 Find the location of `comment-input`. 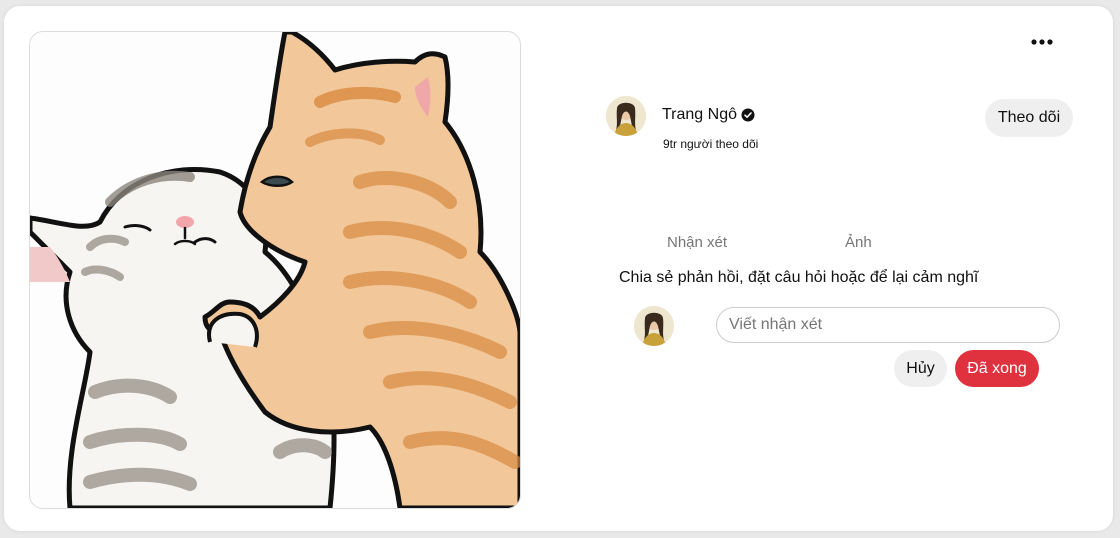

comment-input is located at coordinates (888, 325).